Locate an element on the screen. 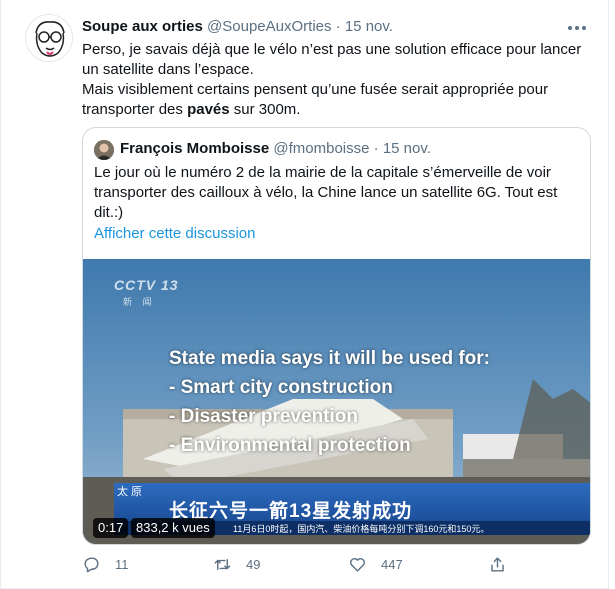 This screenshot has width=615, height=589. avatar is located at coordinates (49, 38).